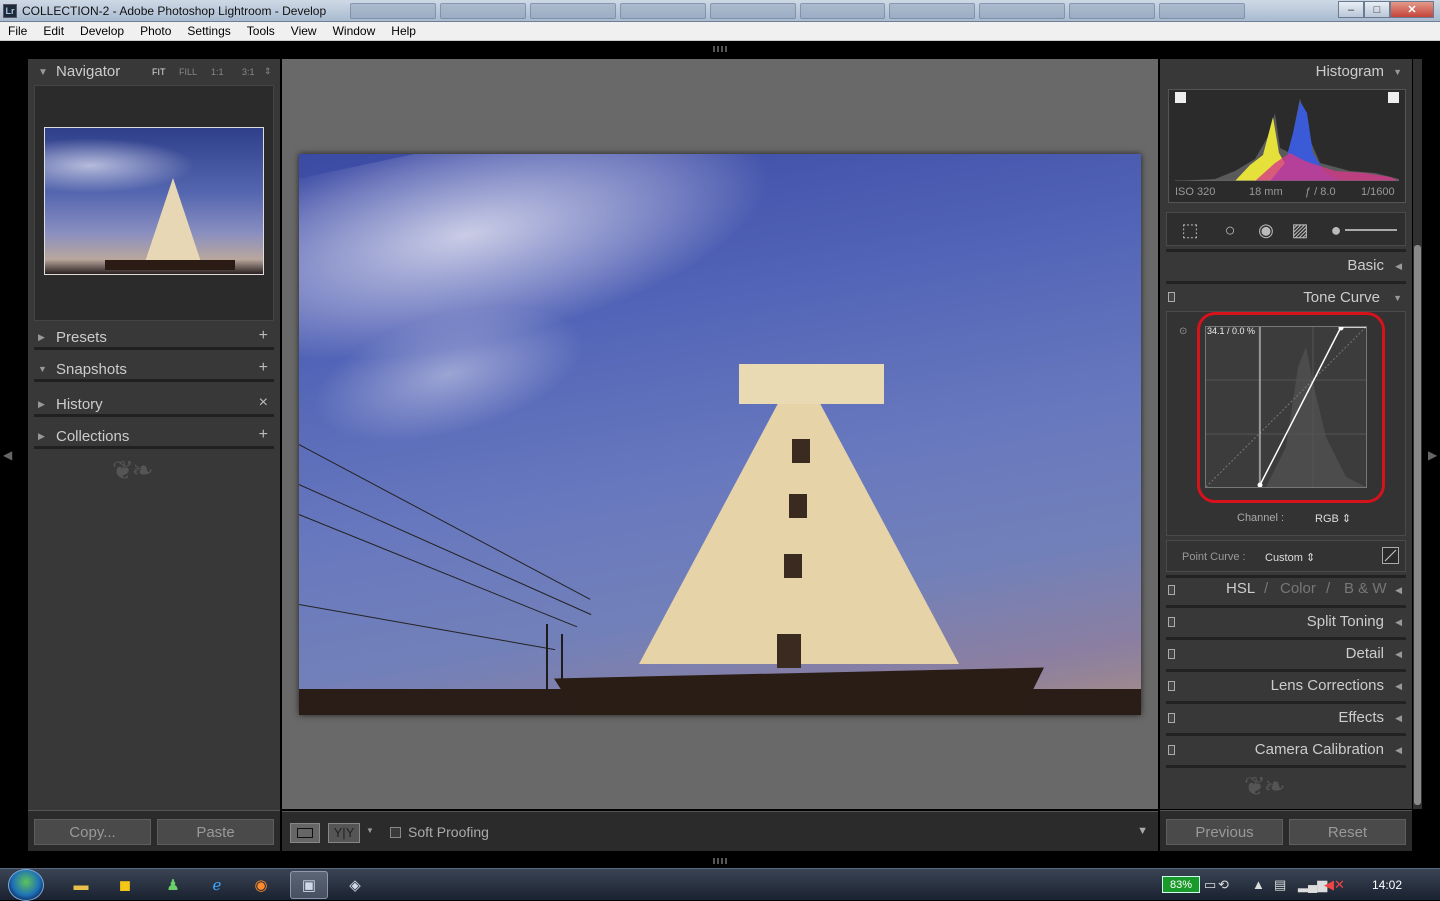  What do you see at coordinates (1230, 230) in the screenshot?
I see `spot-removal-icon: ○` at bounding box center [1230, 230].